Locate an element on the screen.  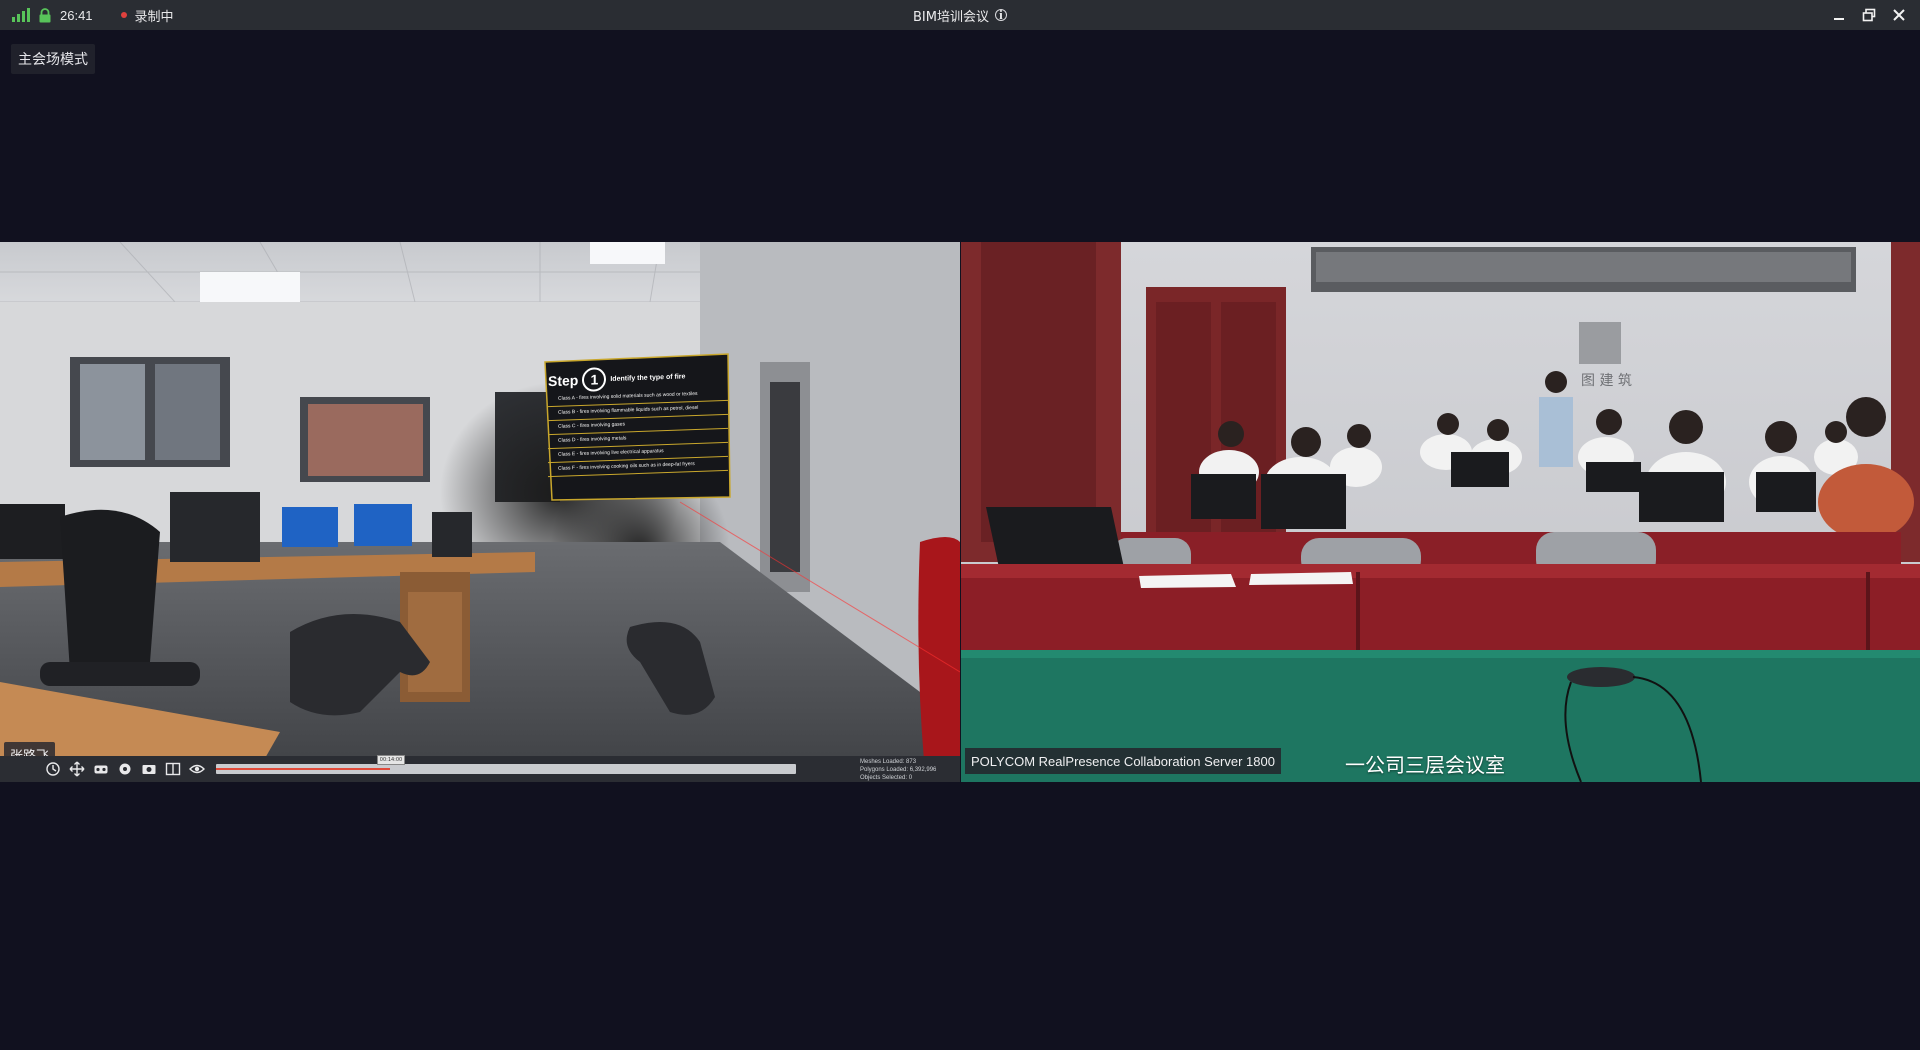
window-controls is located at coordinates (1869, 15).